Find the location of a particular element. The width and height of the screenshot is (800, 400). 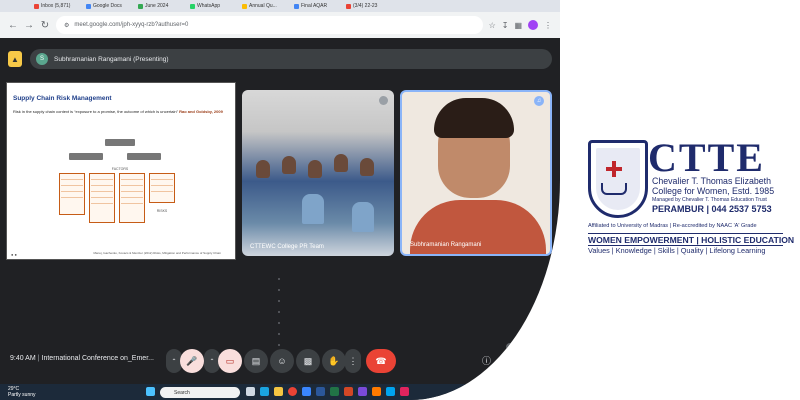

participants-count-badge: 16 is located at coordinates (511, 347).